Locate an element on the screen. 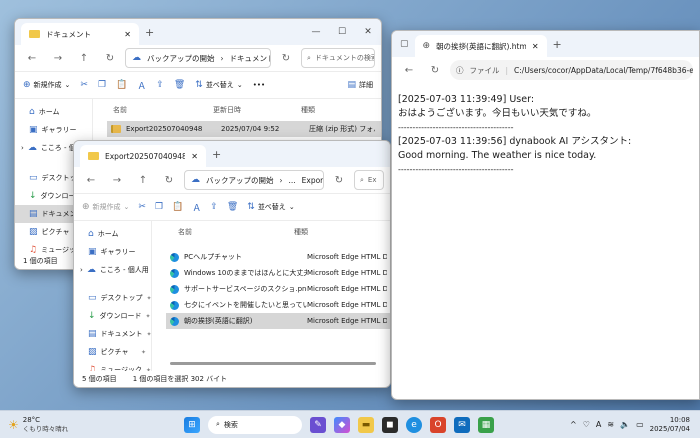 The height and width of the screenshot is (438, 700). address-bar: ☁ バックアップの開始 › ドキュメント › is located at coordinates (198, 58).